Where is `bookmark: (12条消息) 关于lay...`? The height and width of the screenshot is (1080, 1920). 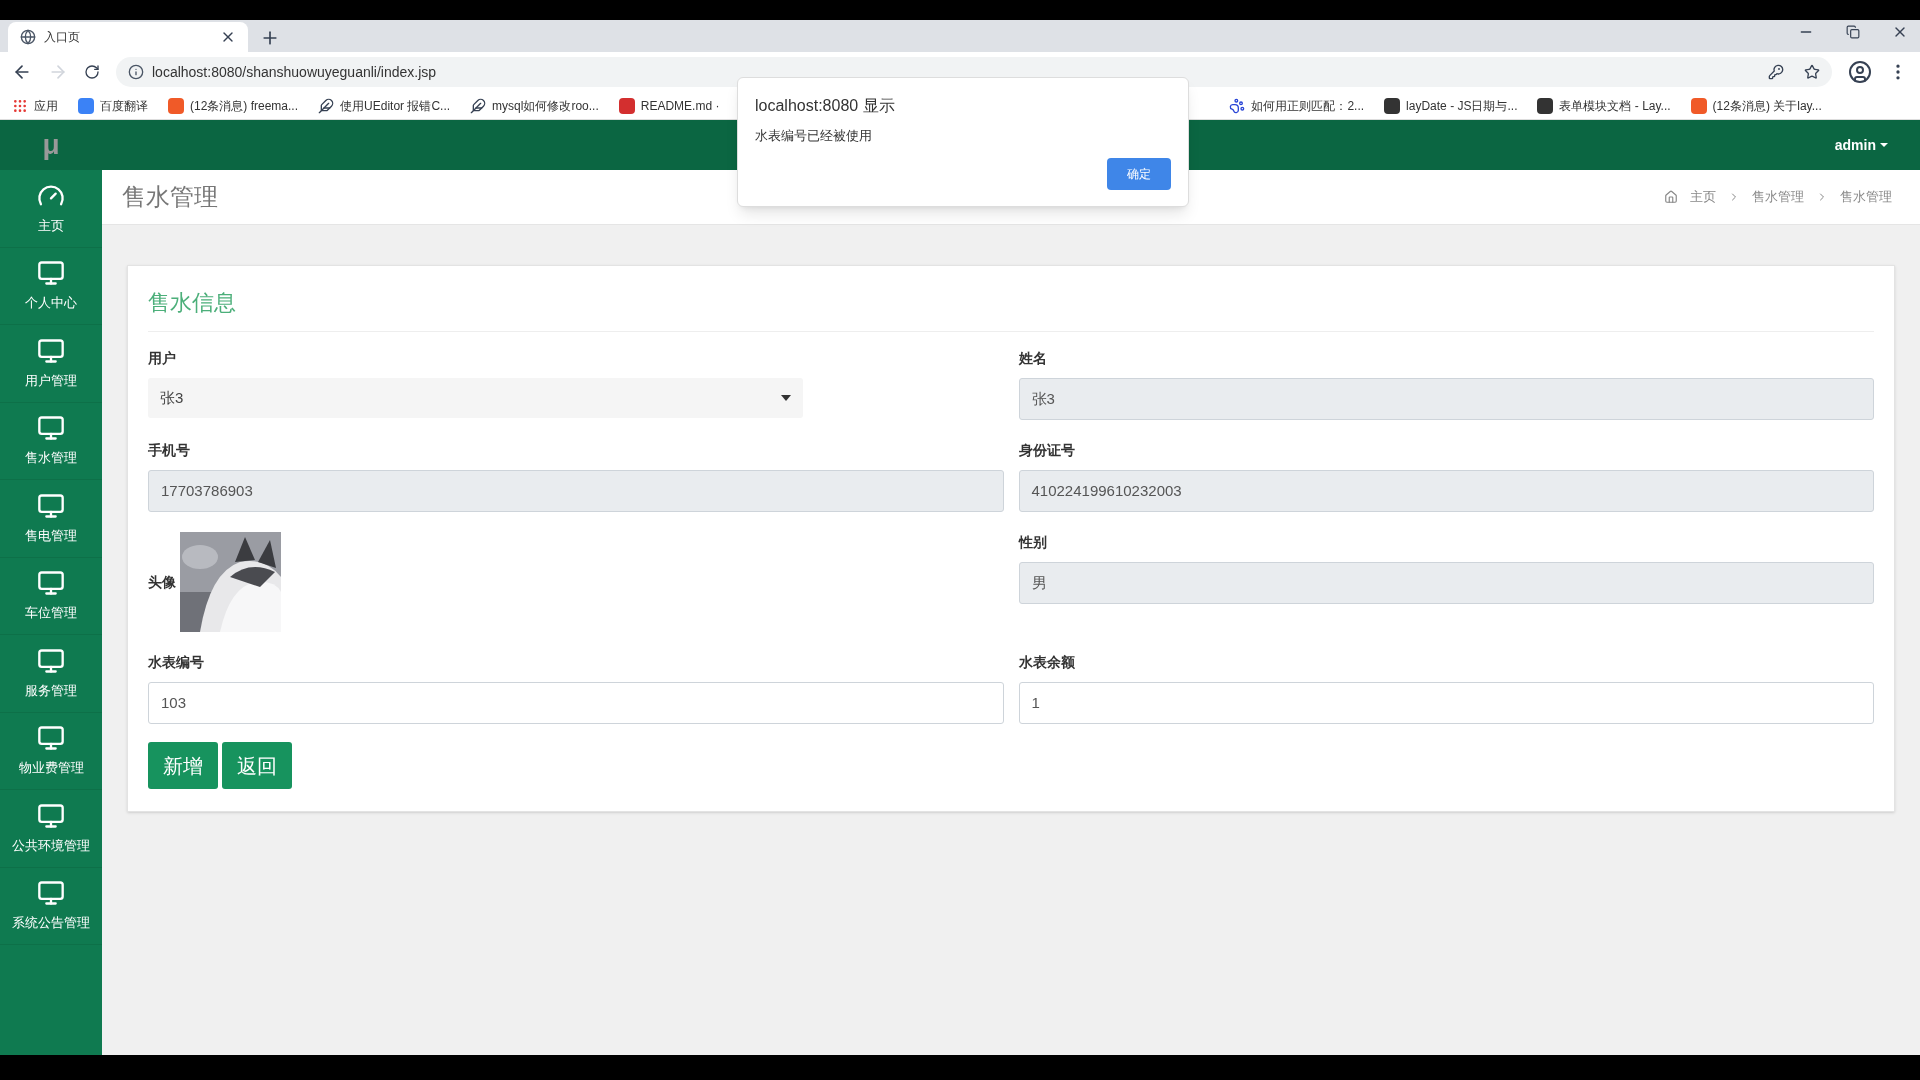
bookmark: (12条消息) 关于lay... is located at coordinates (1756, 105).